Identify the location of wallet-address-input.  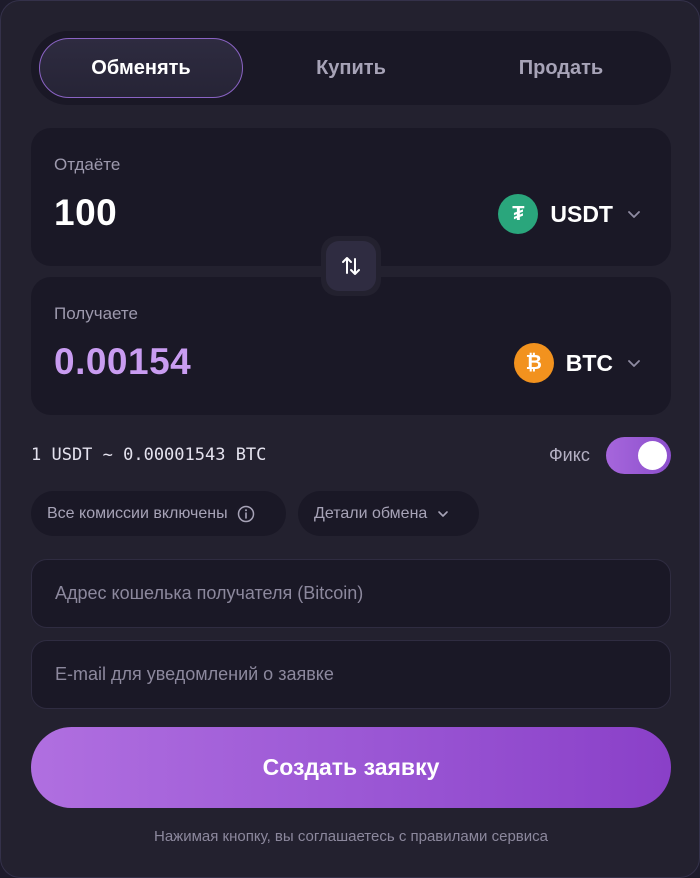
(351, 593).